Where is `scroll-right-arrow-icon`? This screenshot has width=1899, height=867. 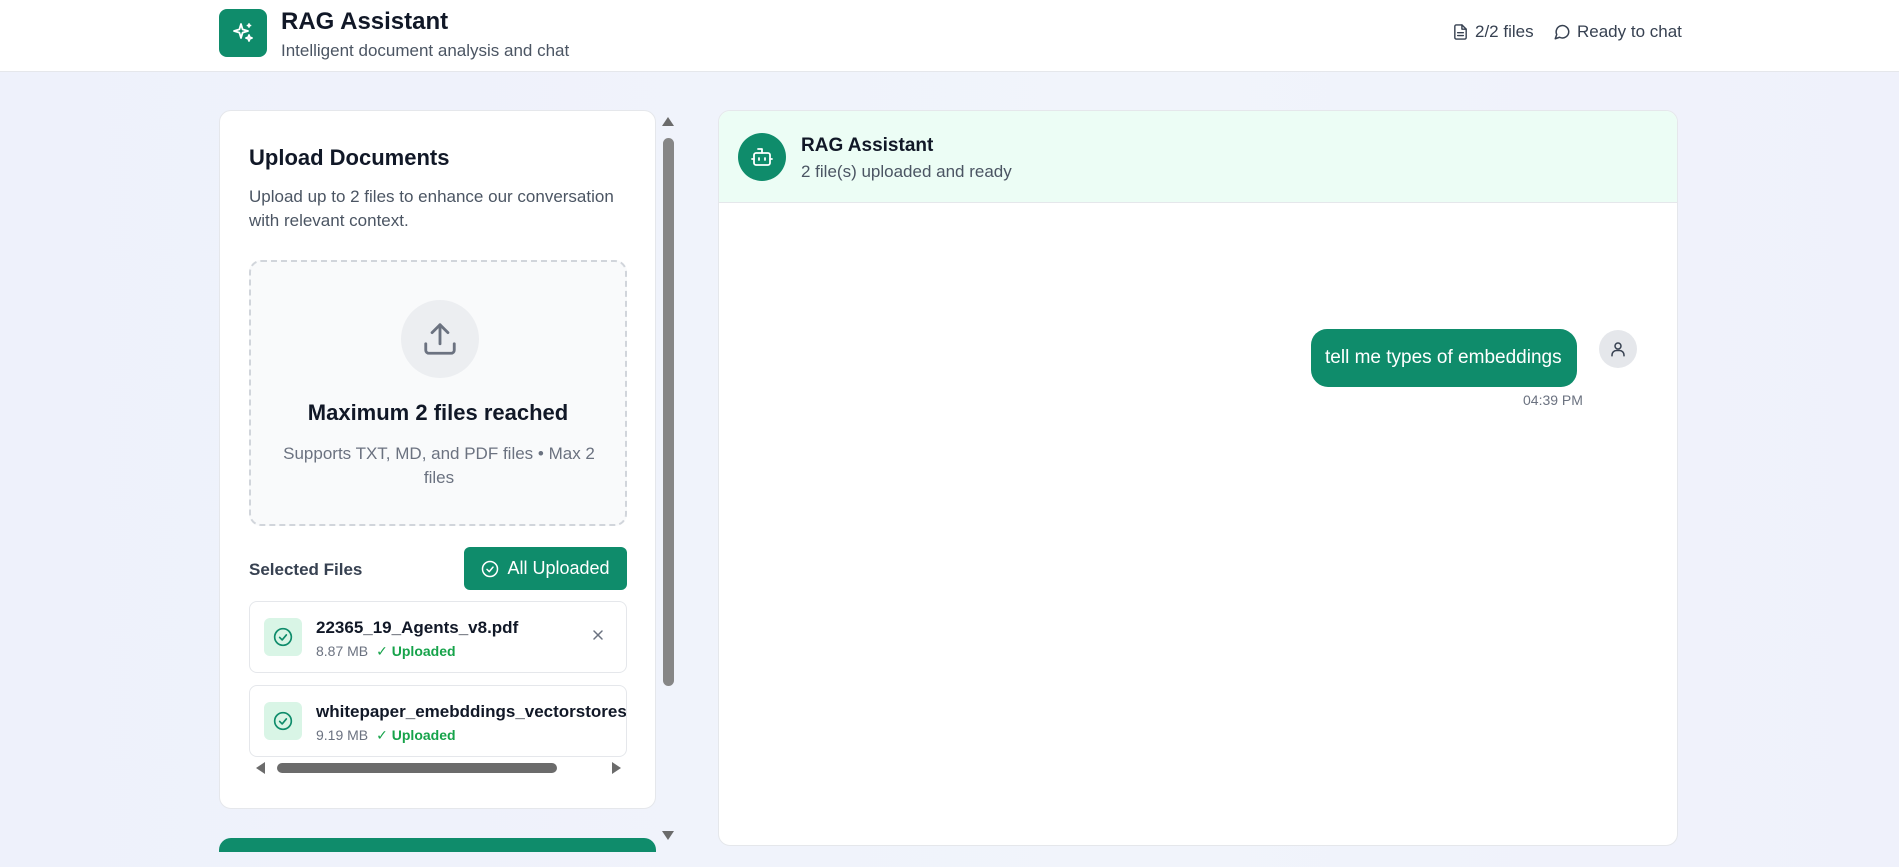 scroll-right-arrow-icon is located at coordinates (616, 768).